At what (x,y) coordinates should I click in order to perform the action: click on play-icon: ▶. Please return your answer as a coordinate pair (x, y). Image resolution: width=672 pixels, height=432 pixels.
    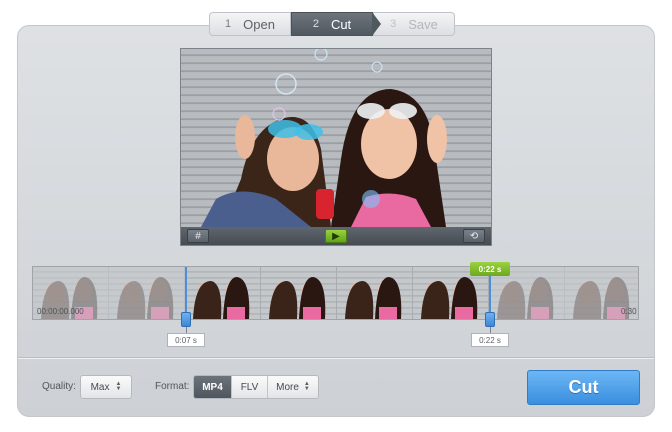
    Looking at the image, I should click on (336, 236).